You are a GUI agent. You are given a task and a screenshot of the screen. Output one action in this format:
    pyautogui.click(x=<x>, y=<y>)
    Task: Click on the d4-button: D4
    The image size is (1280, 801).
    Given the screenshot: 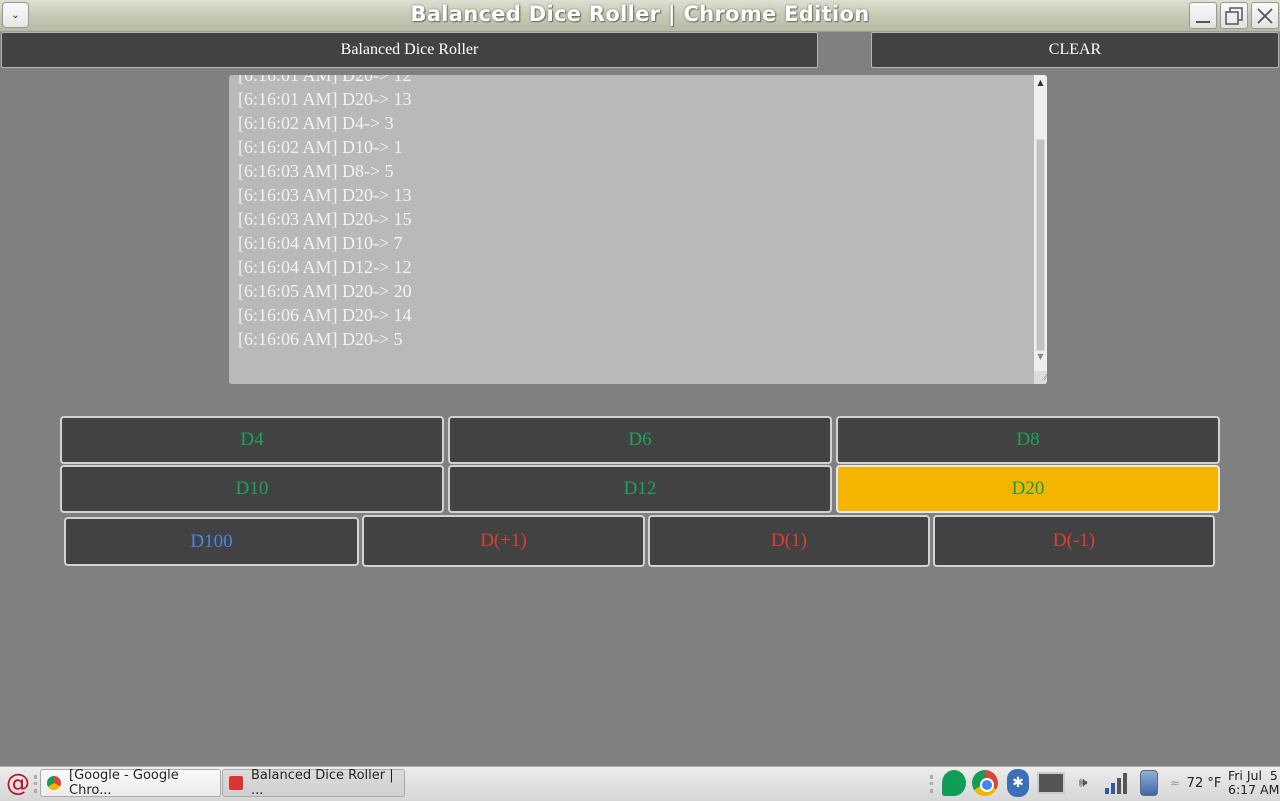 What is the action you would take?
    pyautogui.click(x=252, y=440)
    